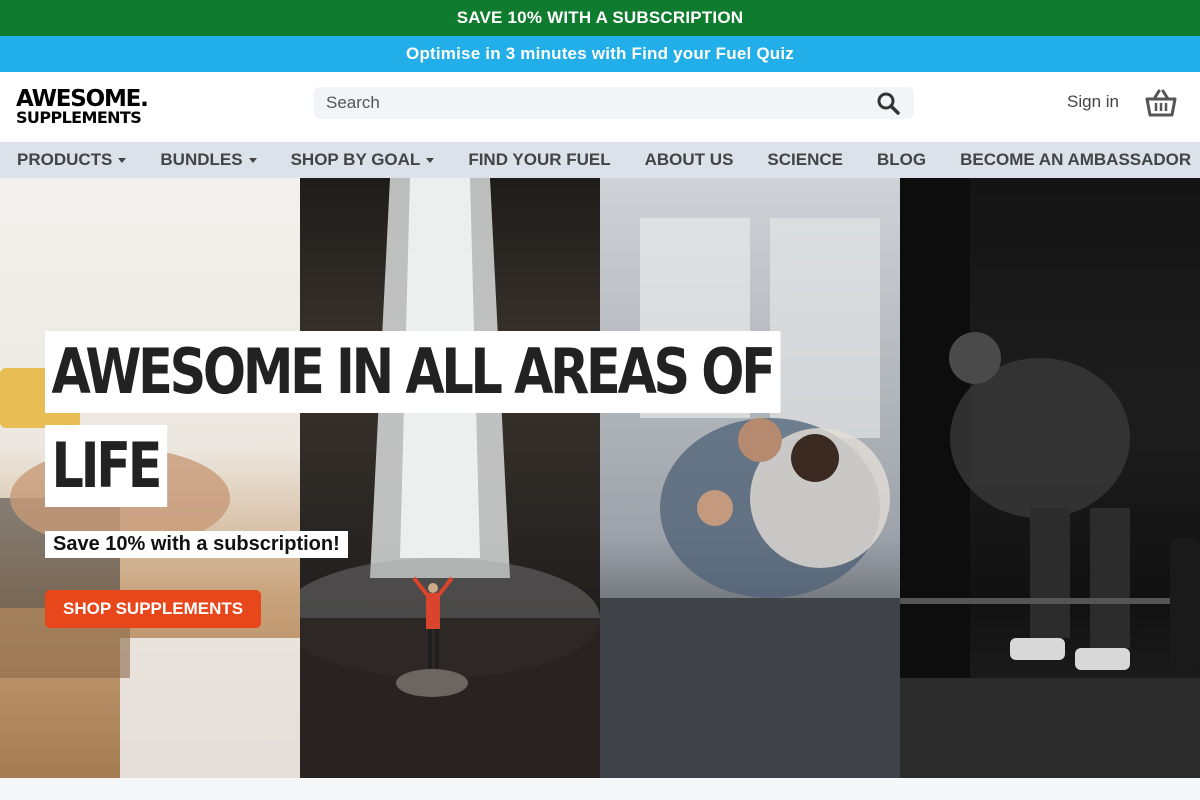  I want to click on logo: AWESOME. SUPPLEMENTS, so click(85, 107).